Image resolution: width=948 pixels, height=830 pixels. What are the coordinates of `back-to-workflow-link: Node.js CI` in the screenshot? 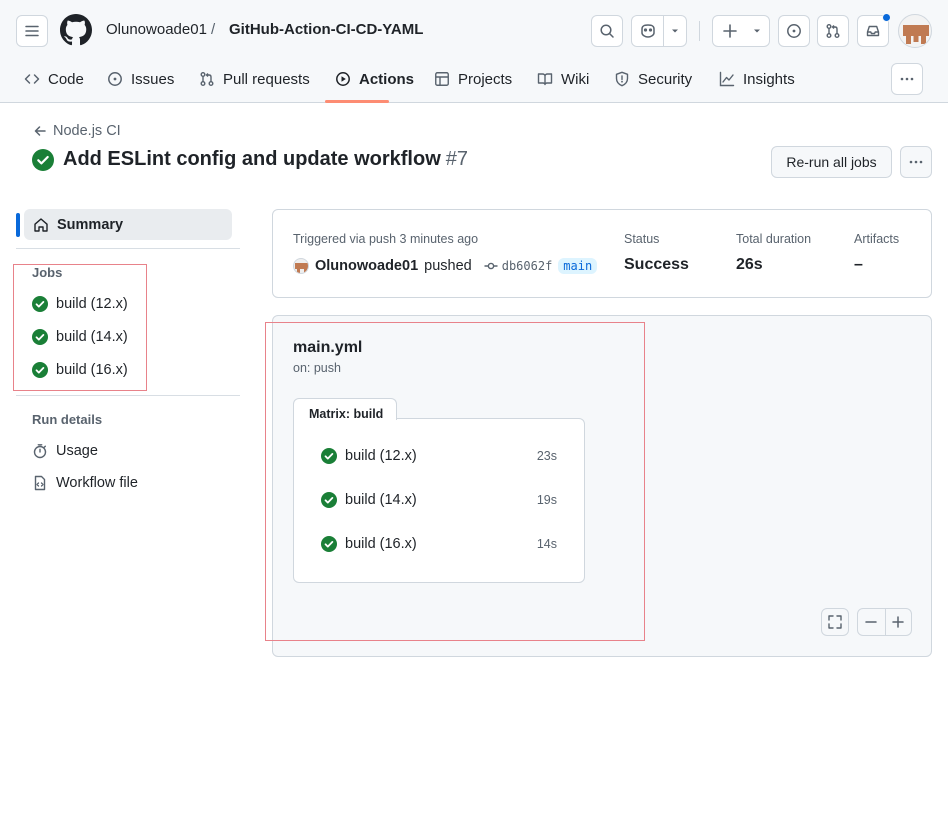 It's located at (77, 131).